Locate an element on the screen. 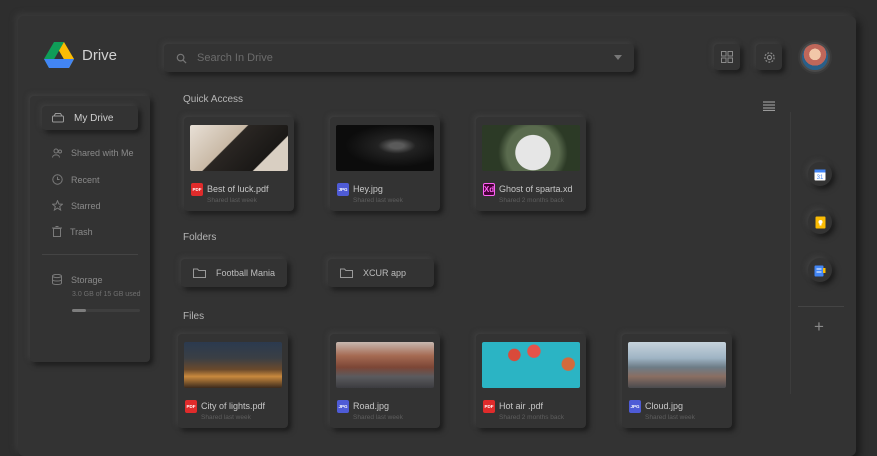  people-icon is located at coordinates (57, 153).